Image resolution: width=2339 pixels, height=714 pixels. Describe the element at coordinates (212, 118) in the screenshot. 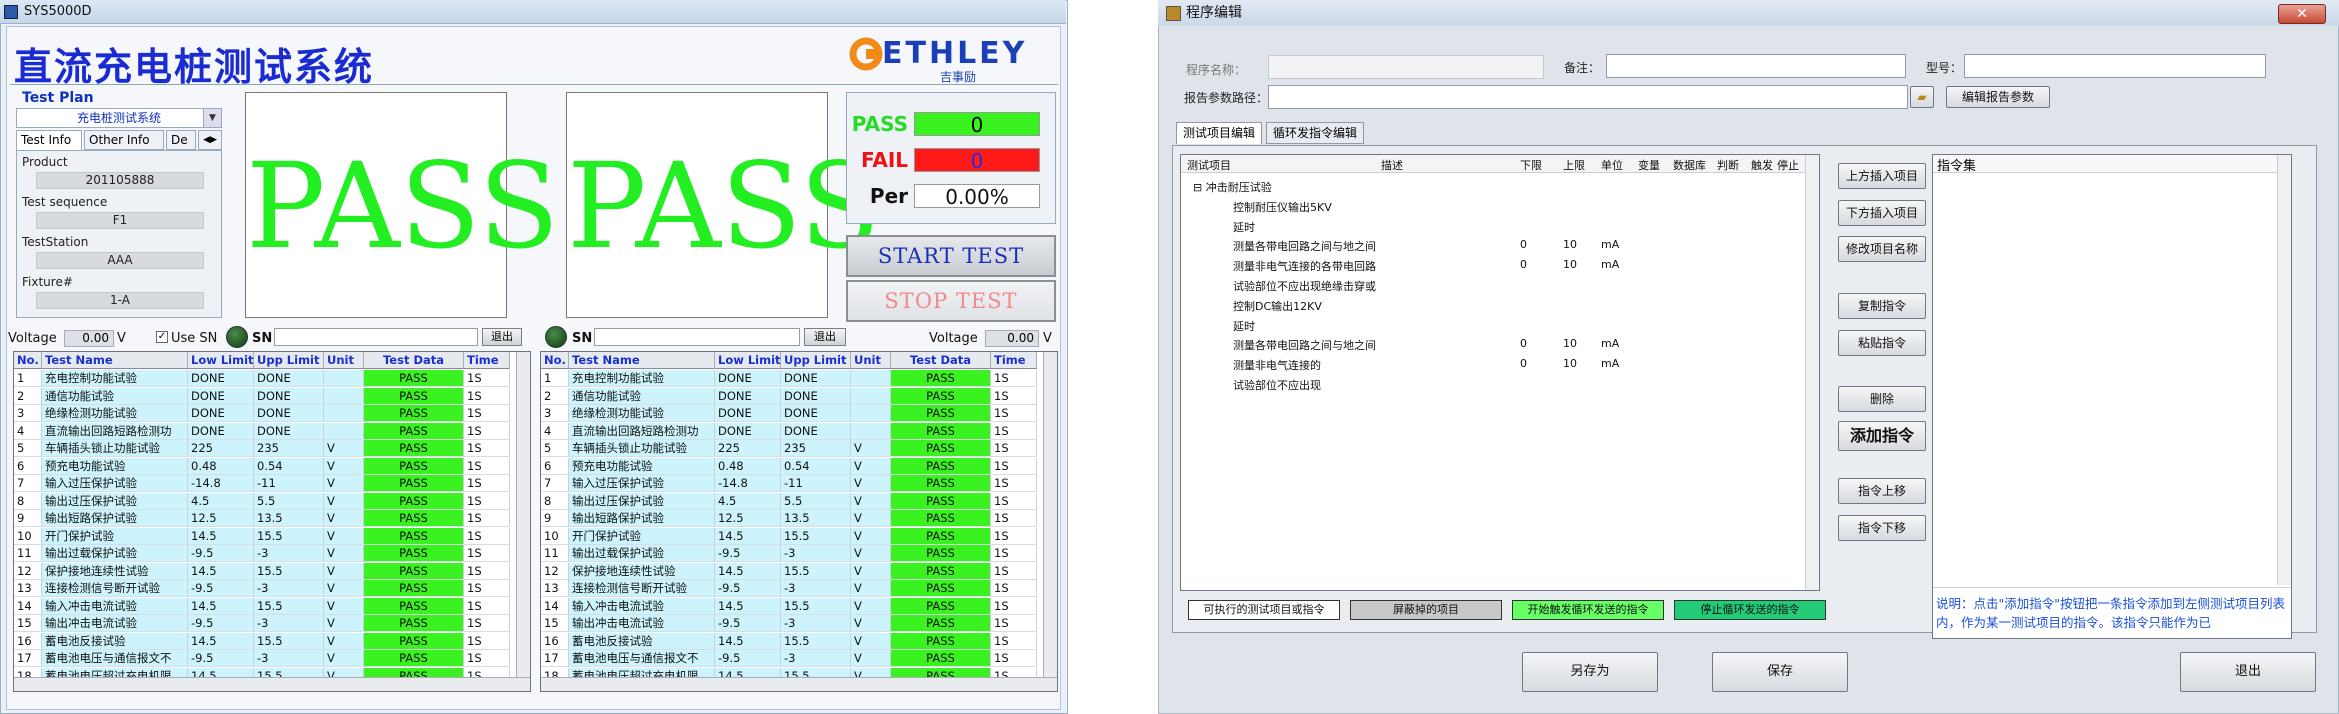

I see `chevron-down-icon: ▼` at that location.